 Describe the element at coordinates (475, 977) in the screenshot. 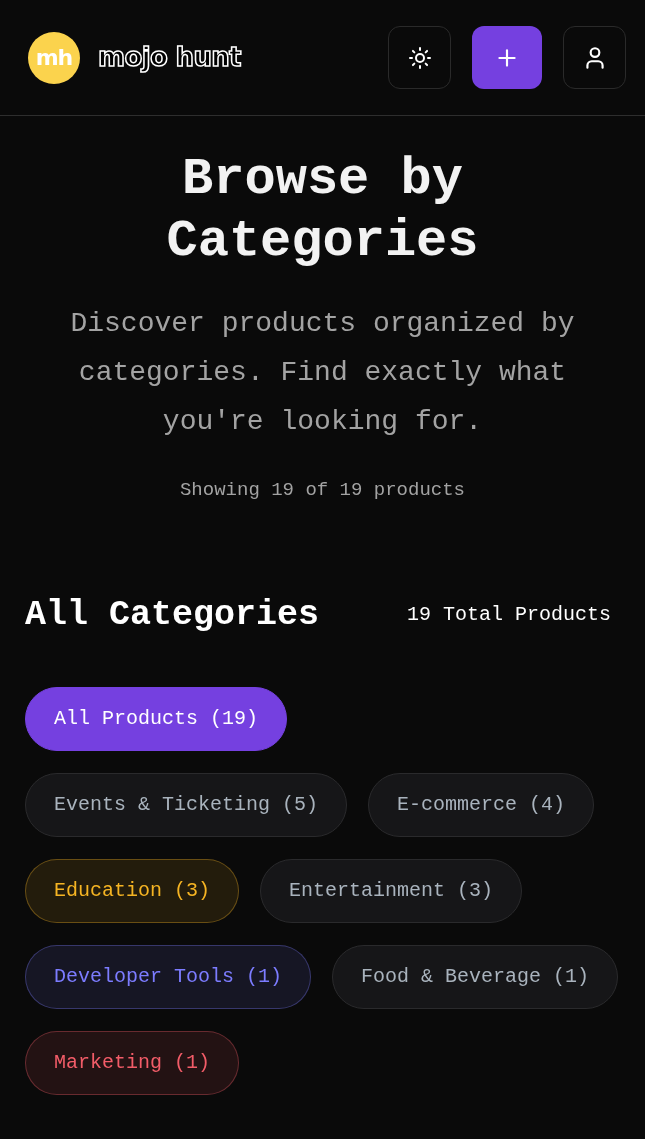

I see `category-chip: Food & Beverage (1)` at that location.